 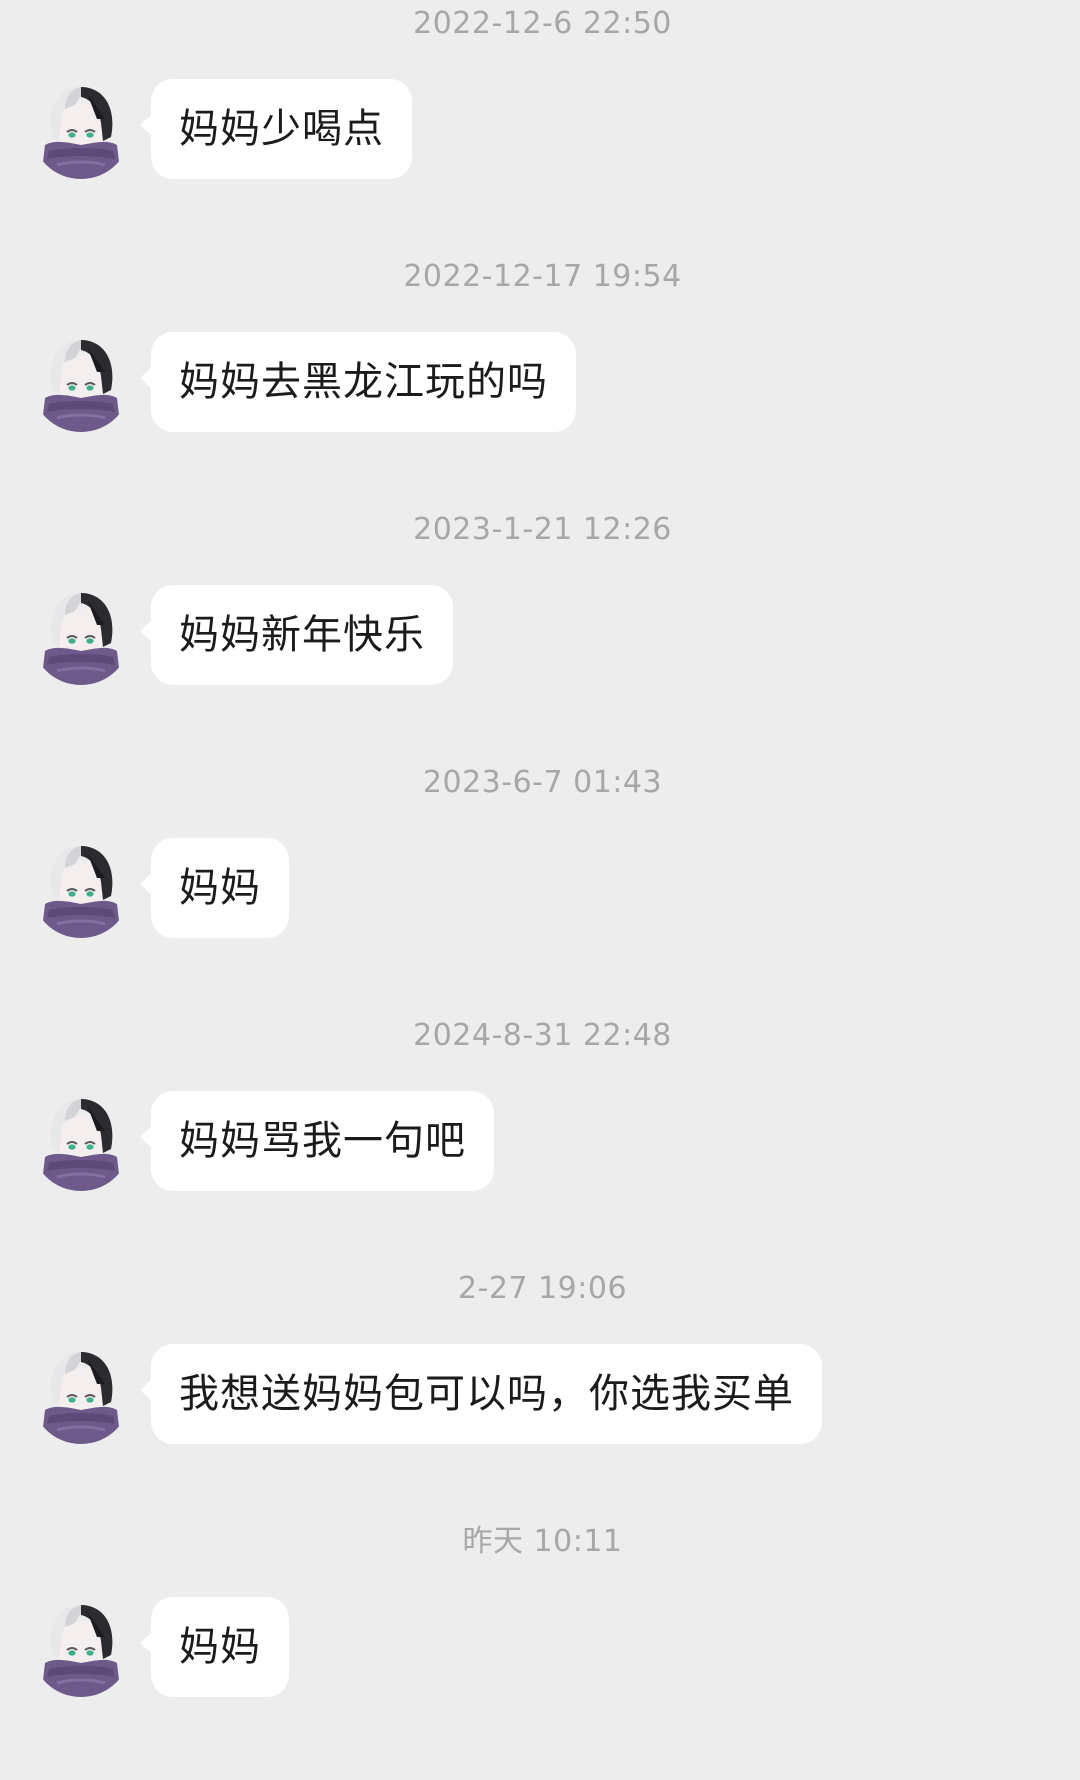 What do you see at coordinates (542, 782) in the screenshot?
I see `message-timestamp: 2023-6-7 01:43` at bounding box center [542, 782].